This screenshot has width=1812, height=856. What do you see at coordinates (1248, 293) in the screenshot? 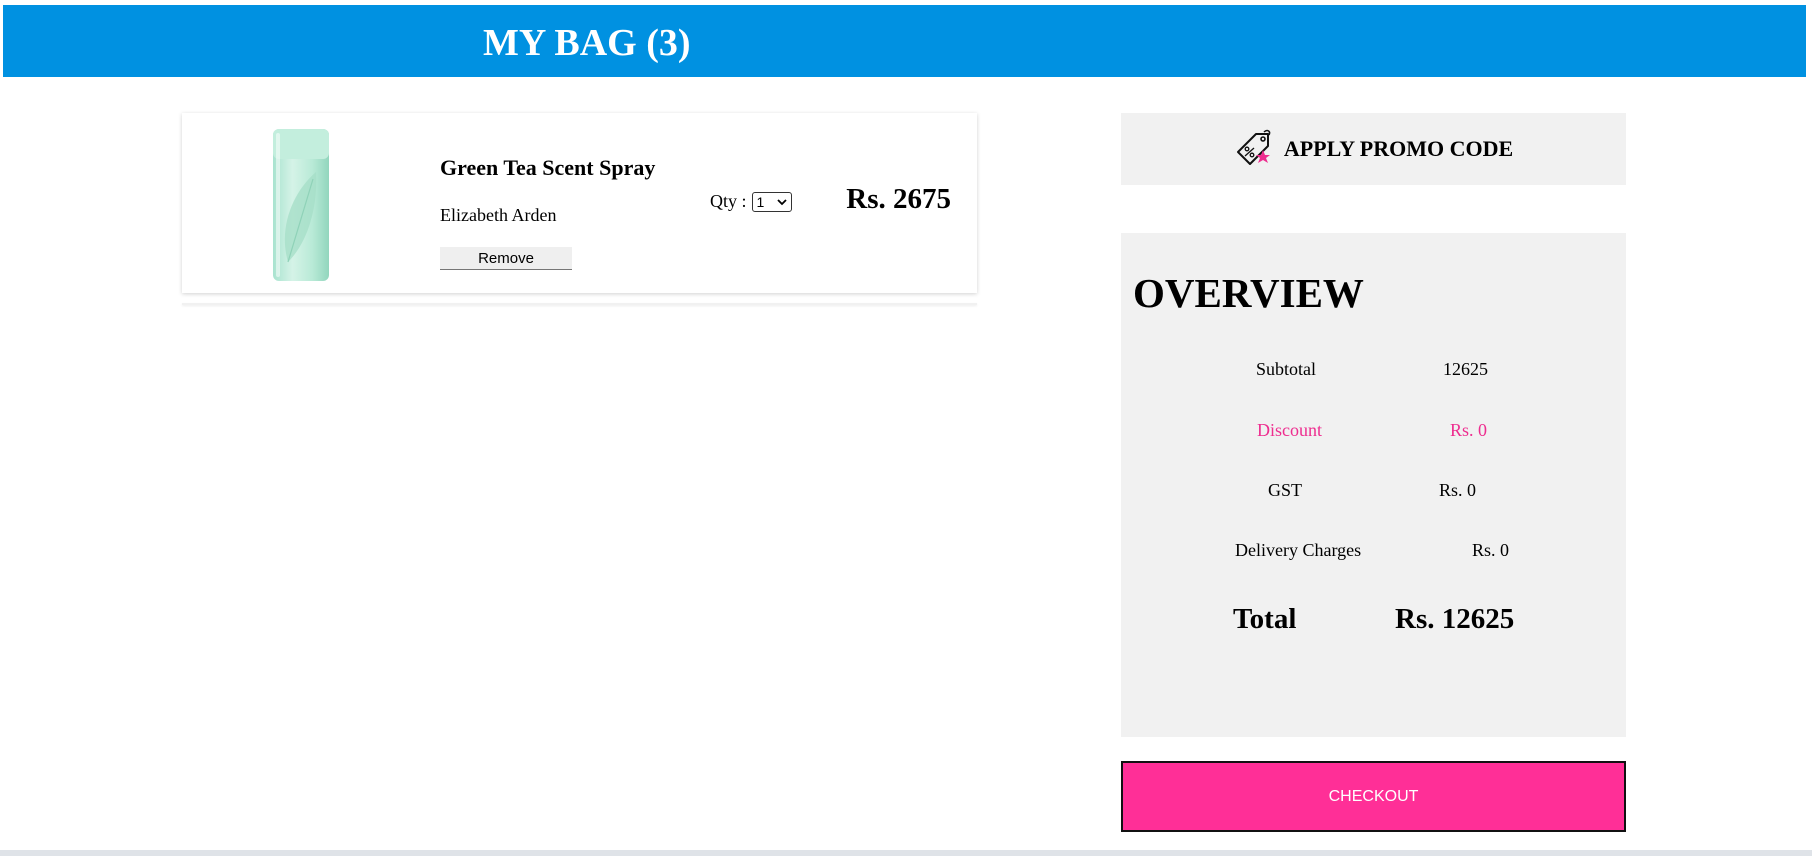
I see `overview-title: OVERVIEW` at bounding box center [1248, 293].